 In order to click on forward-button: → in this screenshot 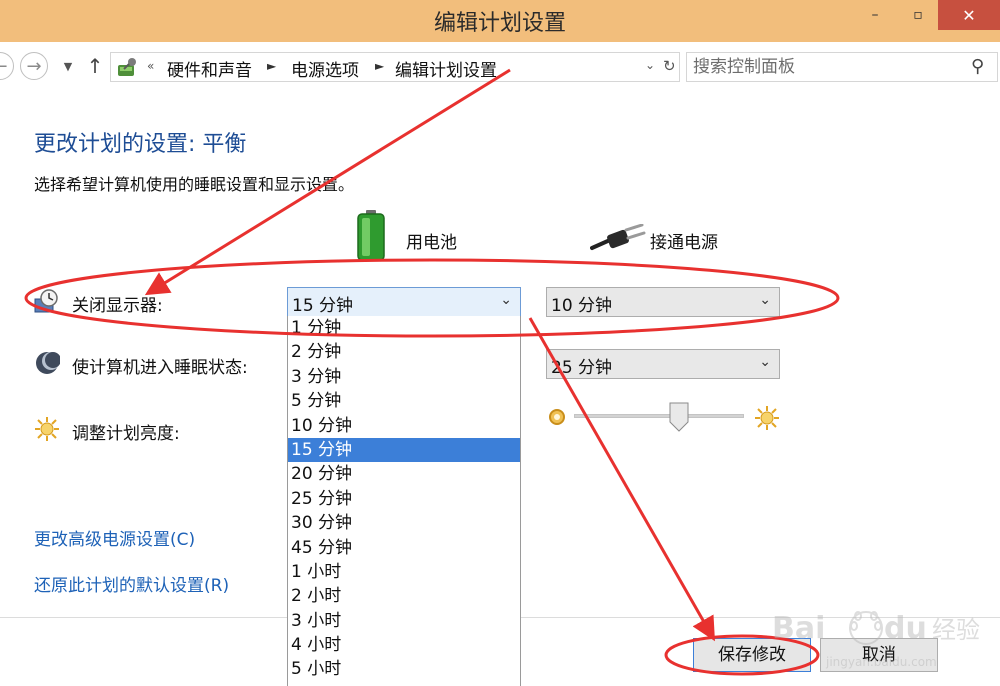, I will do `click(34, 66)`.